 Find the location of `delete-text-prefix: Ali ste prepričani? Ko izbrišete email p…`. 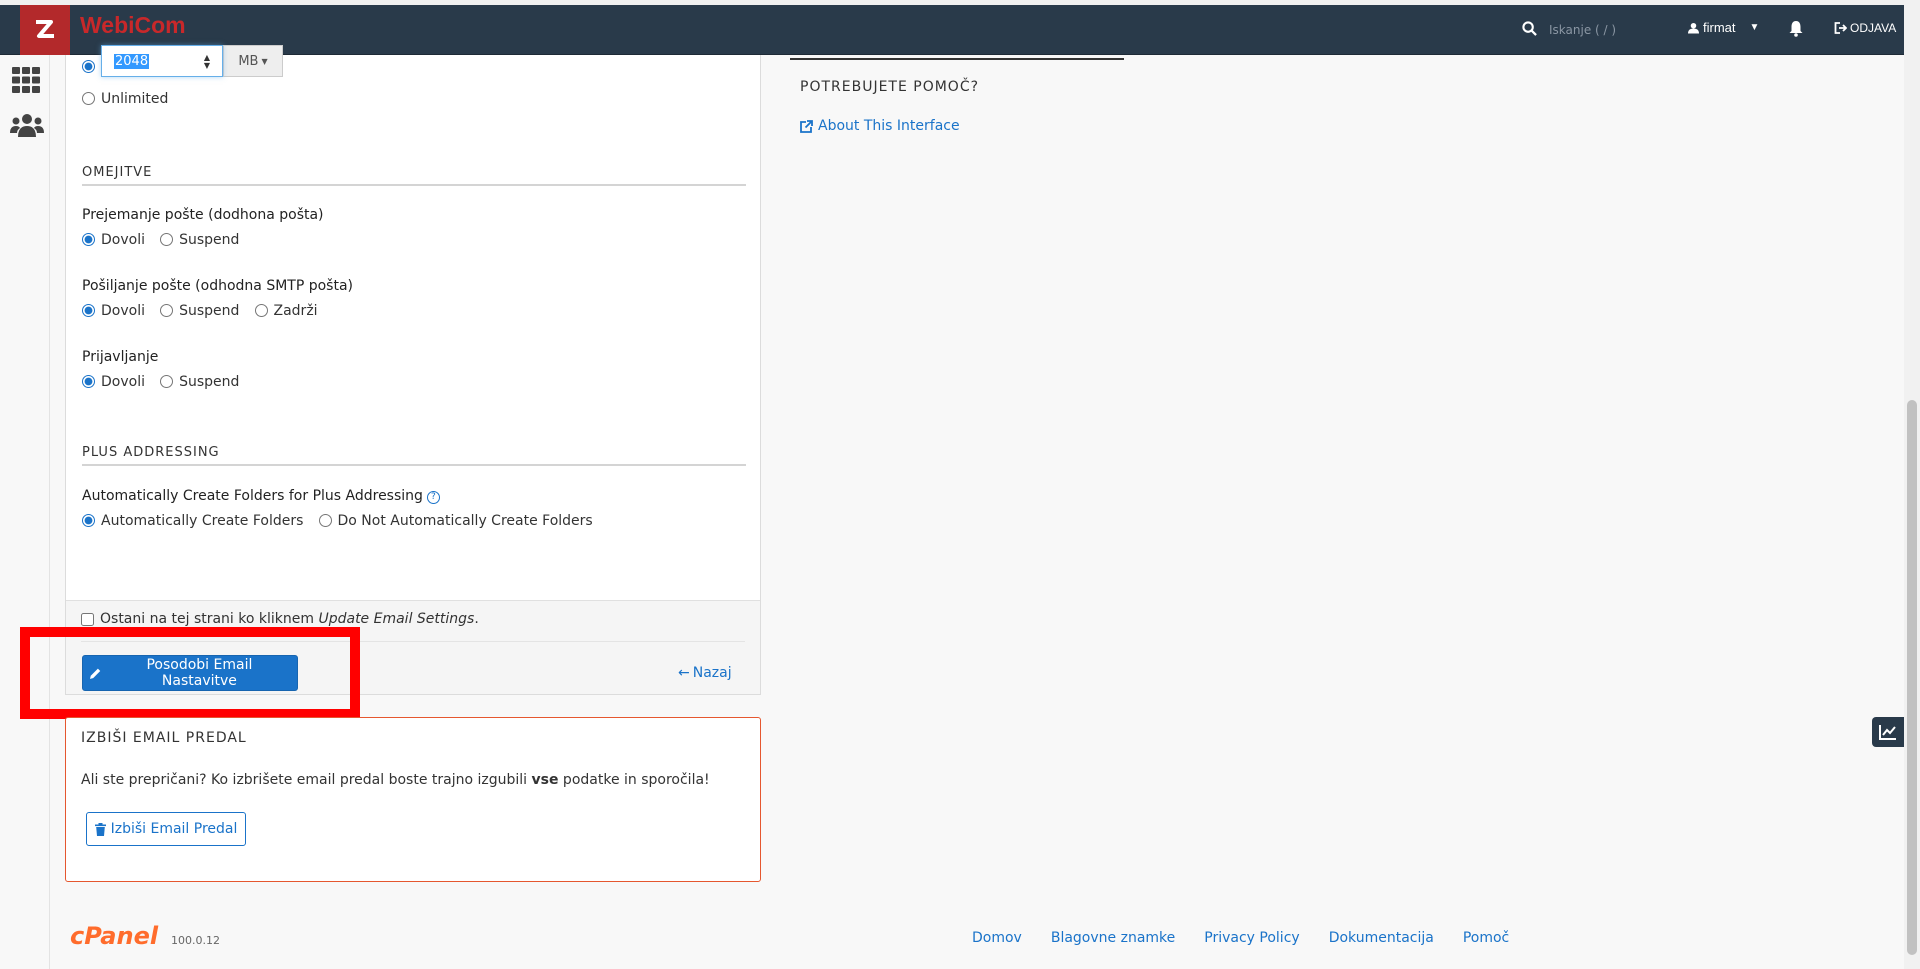

delete-text-prefix: Ali ste prepričani? Ko izbrišete email p… is located at coordinates (306, 780).